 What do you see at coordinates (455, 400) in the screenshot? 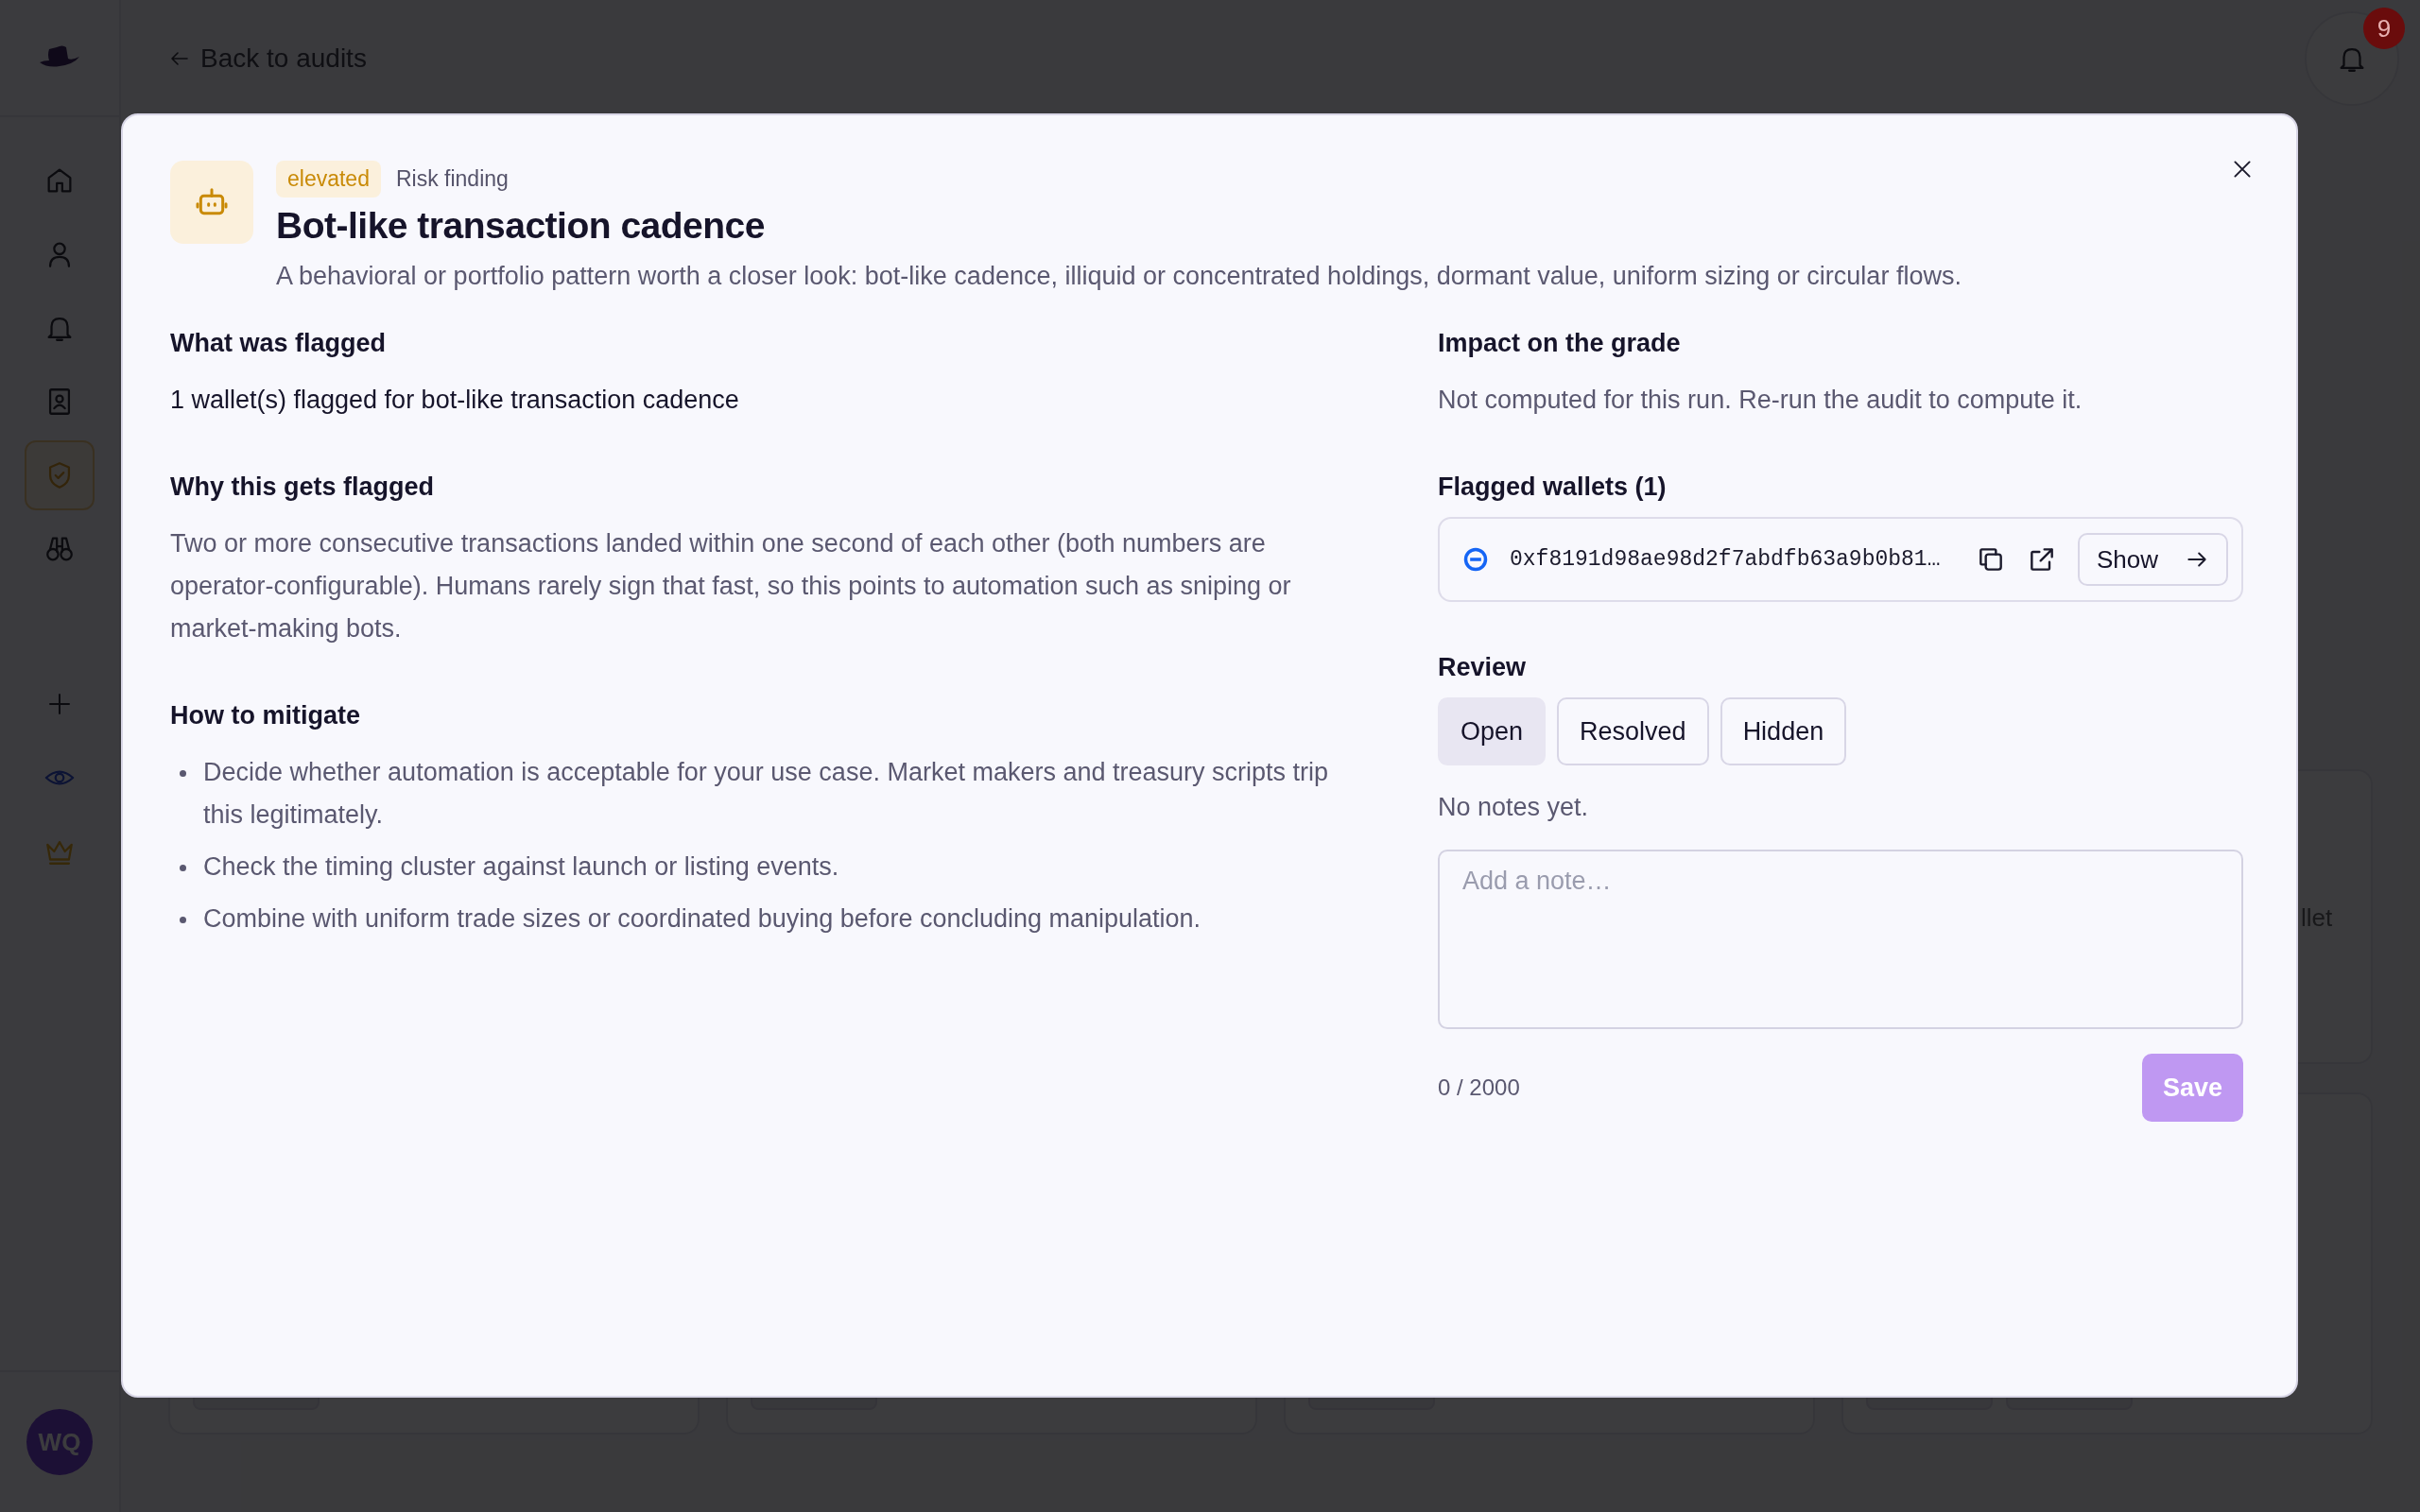
I see `section-text: 1 wallet(s) flagged for bot-like transaction cadence` at bounding box center [455, 400].